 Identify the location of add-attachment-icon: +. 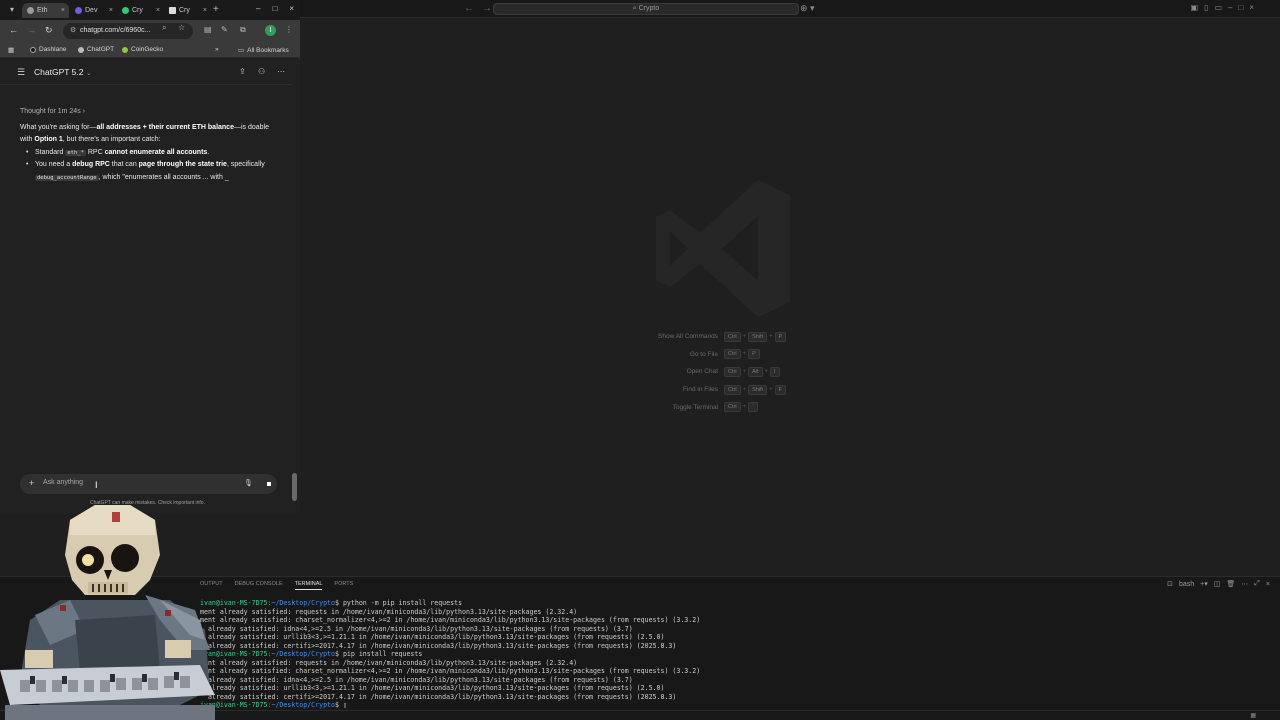
(31, 483).